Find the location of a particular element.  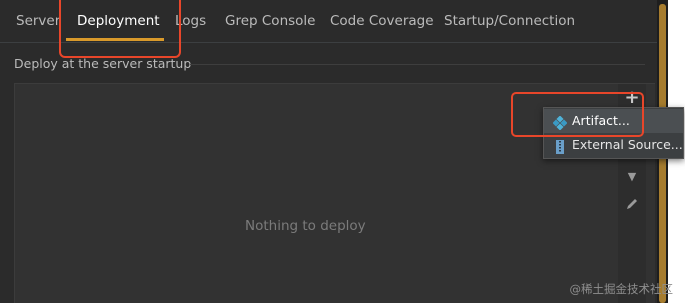

highlight-deployment-tab is located at coordinates (120, 29).